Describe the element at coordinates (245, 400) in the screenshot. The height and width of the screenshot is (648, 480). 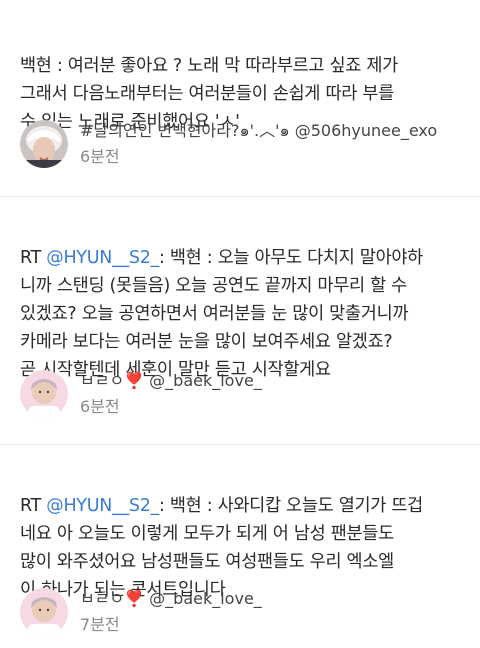
I see `author-row: ㅂㄹㅇ❣️ @_baek_love_ 6분전` at that location.